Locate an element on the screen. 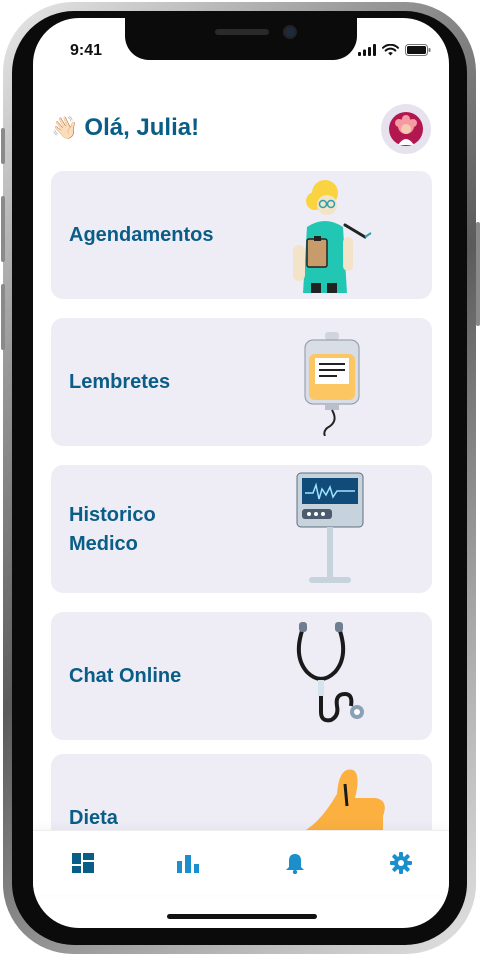 Image resolution: width=481 pixels, height=958 pixels. status-icons is located at coordinates (394, 50).